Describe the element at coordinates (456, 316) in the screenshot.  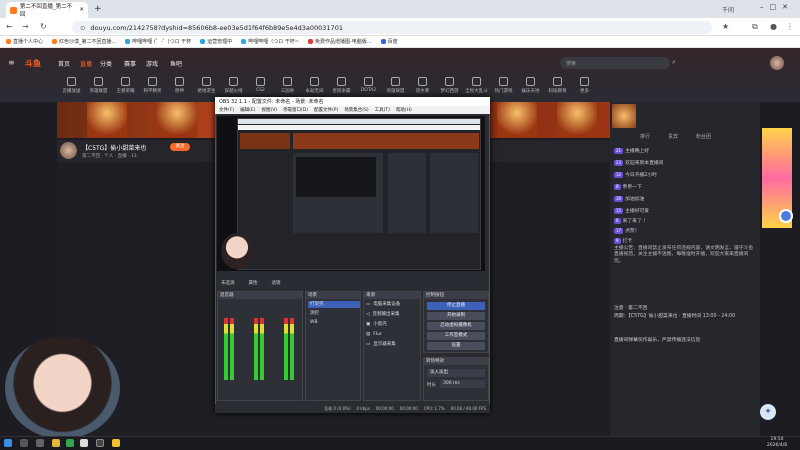
I see `start-recording-button: 开始录制` at that location.